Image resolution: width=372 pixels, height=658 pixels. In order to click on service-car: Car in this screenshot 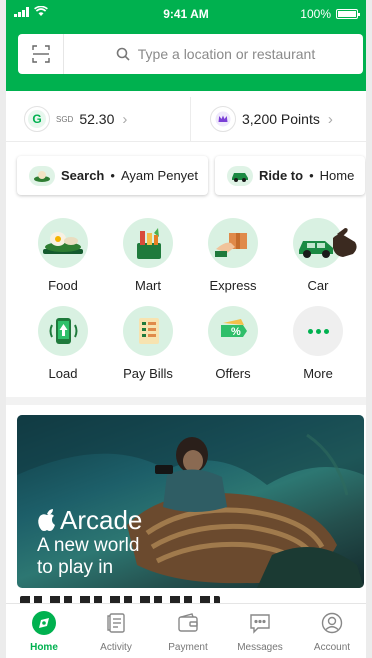, I will do `click(318, 255)`.